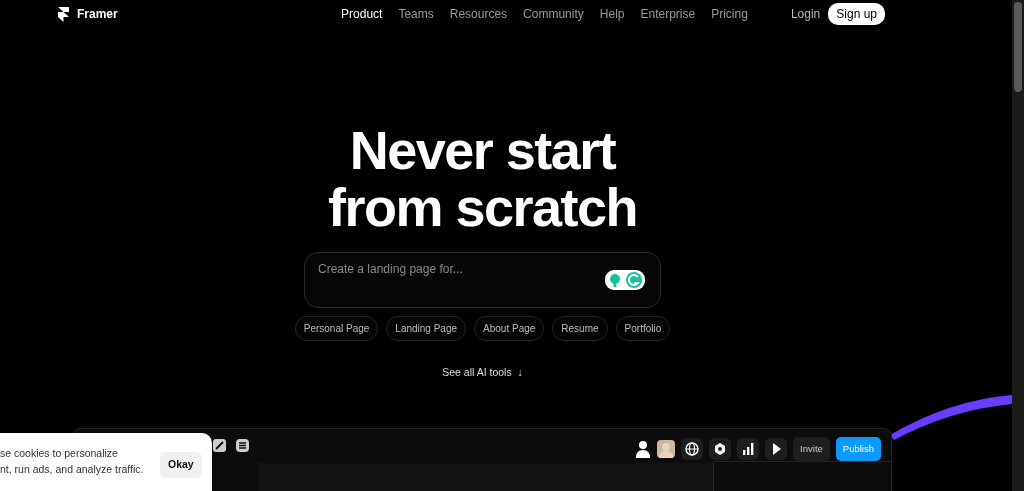 The height and width of the screenshot is (491, 1024). I want to click on cookie-text: se cookies to personalize nt, run ads, and analyze traffic., so click(72, 461).